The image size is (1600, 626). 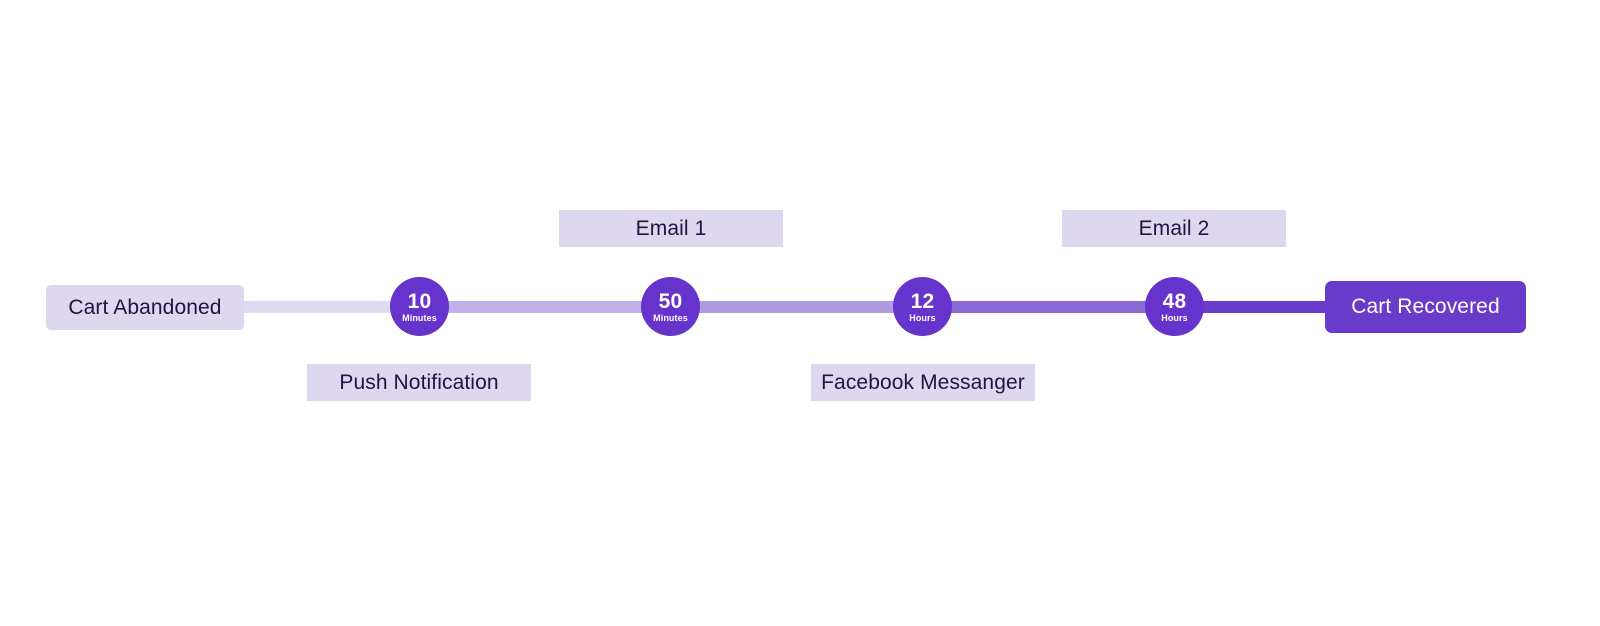 I want to click on cart-recovered-label: Cart Recovered, so click(x=1425, y=306).